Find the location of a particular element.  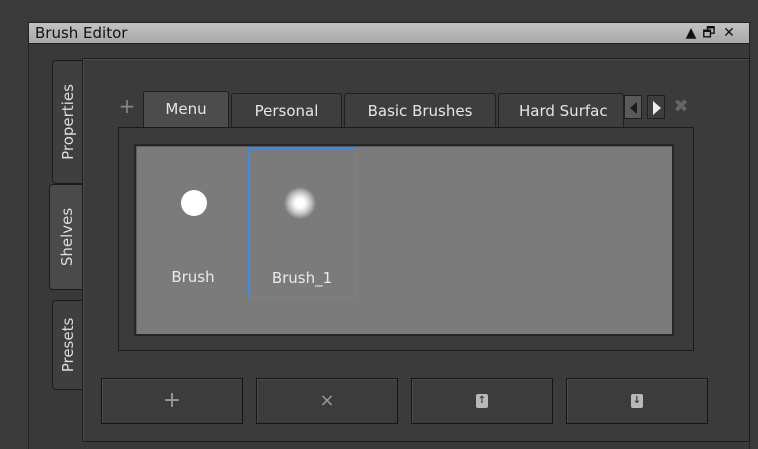

tab-properties-label: Properties is located at coordinates (68, 122).